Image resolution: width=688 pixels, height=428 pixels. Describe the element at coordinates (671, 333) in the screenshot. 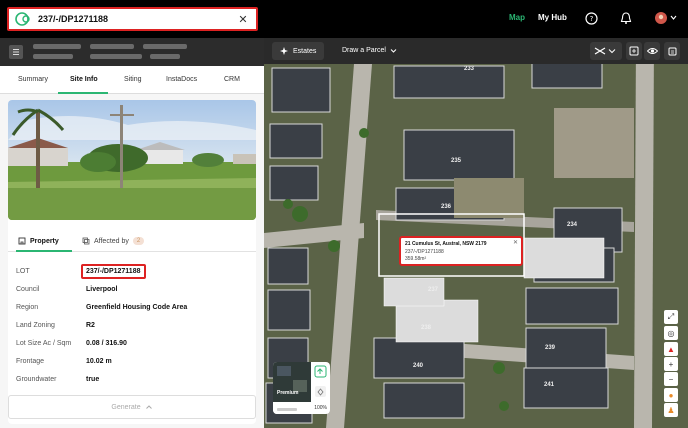

I see `locate-icon: ◎` at that location.